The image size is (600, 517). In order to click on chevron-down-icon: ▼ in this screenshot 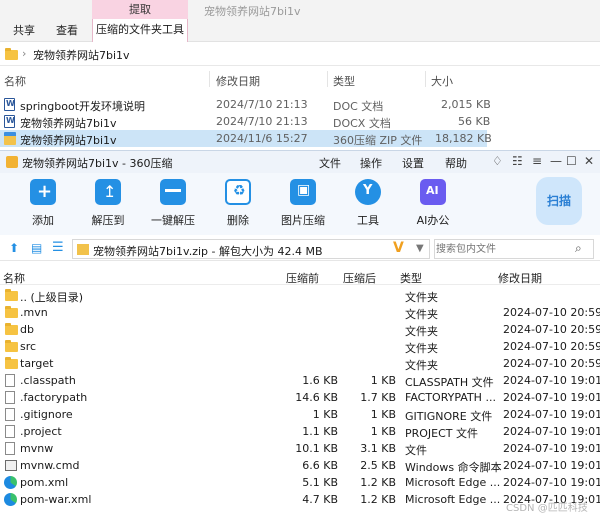, I will do `click(420, 248)`.